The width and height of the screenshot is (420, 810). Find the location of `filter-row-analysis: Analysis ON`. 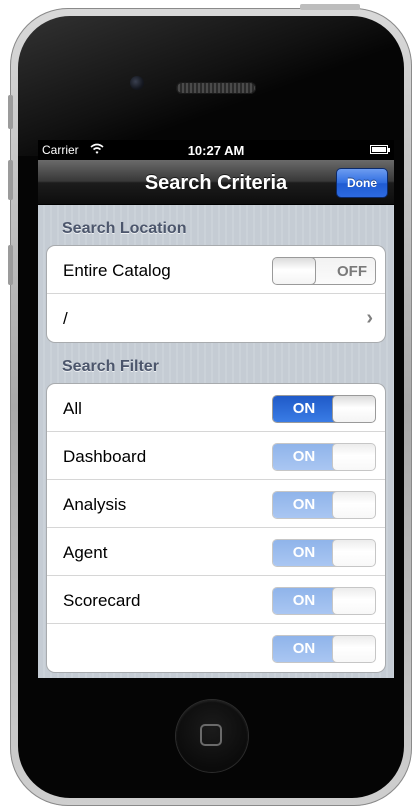

filter-row-analysis: Analysis ON is located at coordinates (216, 504).